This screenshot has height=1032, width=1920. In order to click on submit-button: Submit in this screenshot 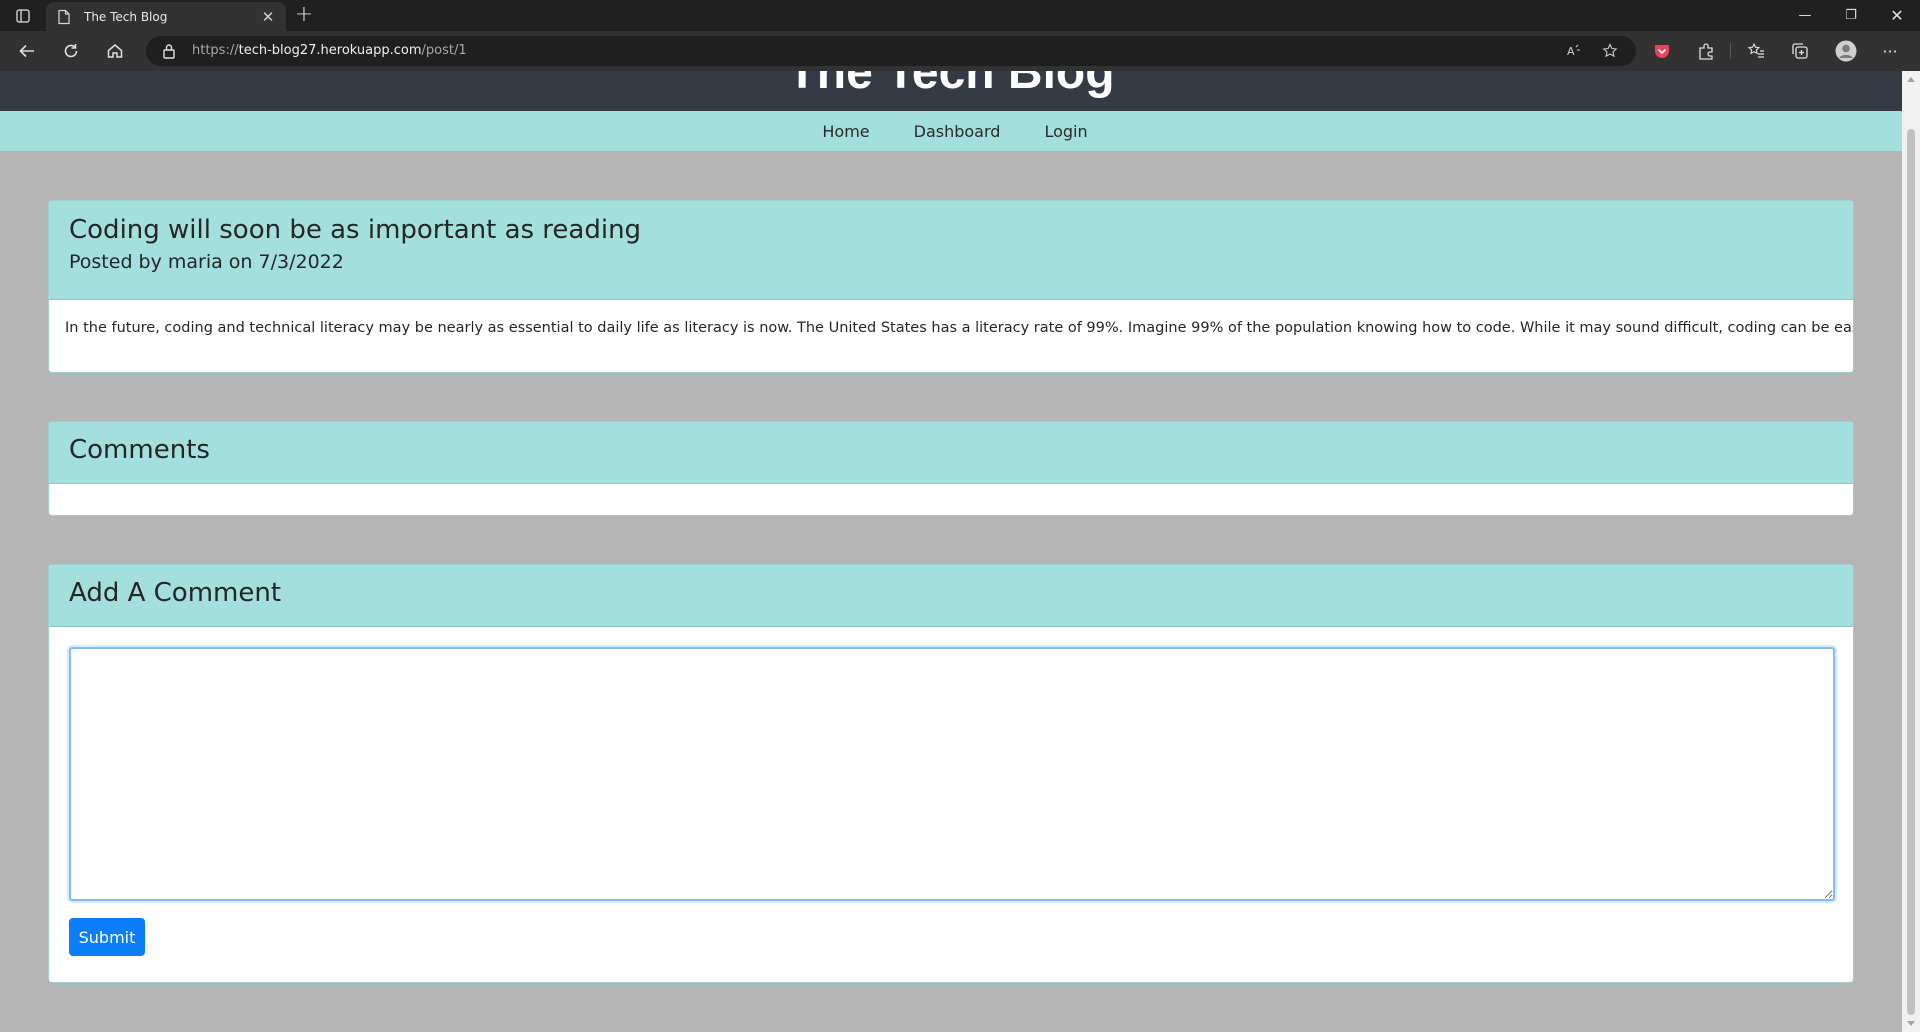, I will do `click(107, 937)`.